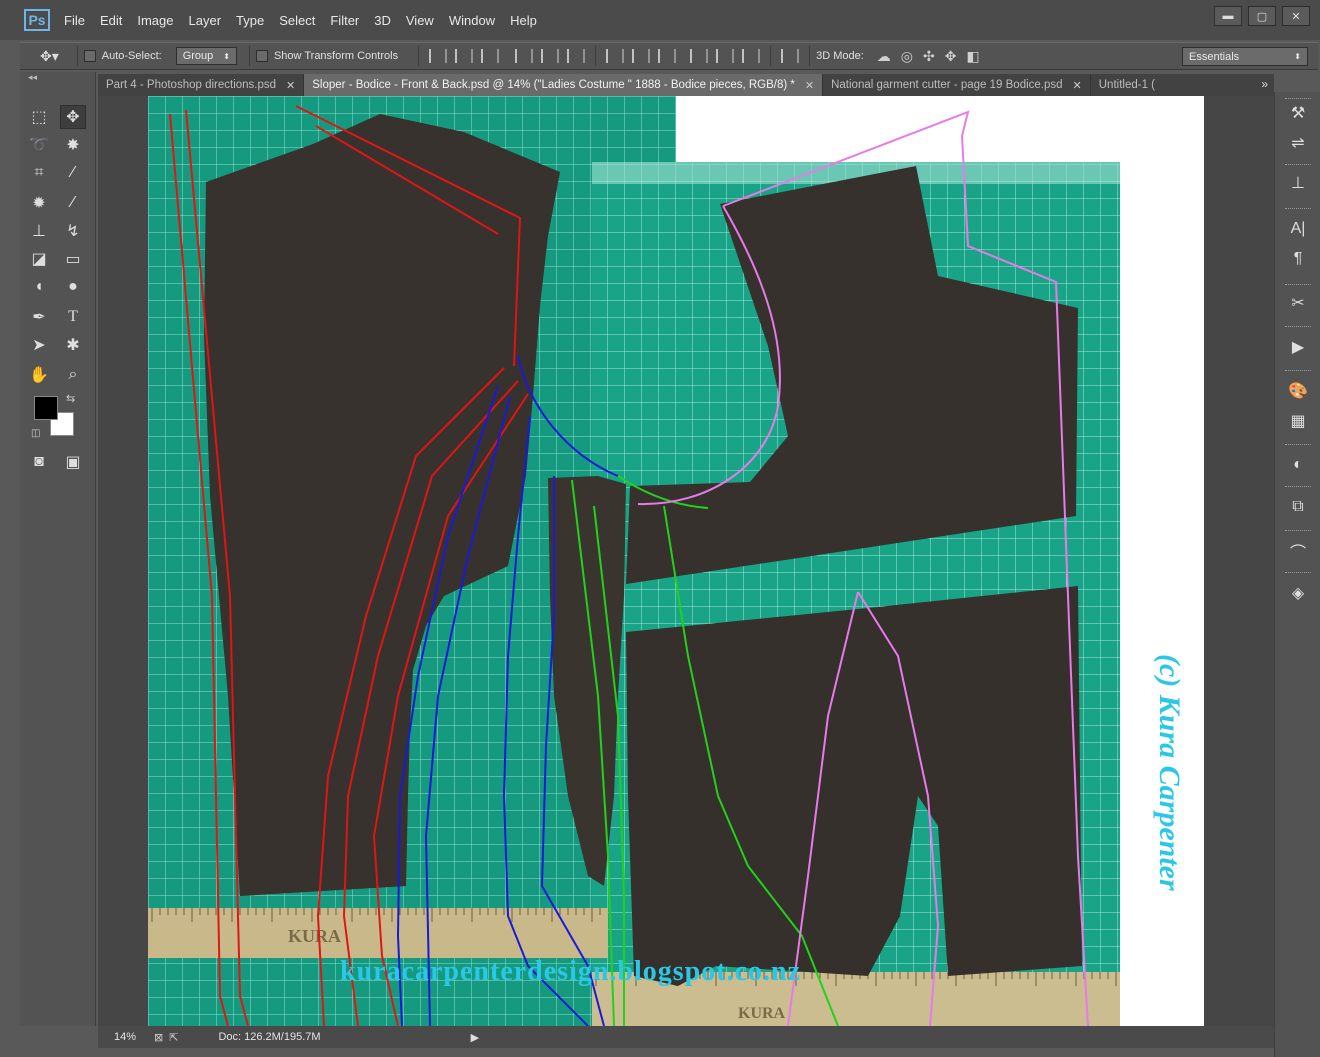  Describe the element at coordinates (73, 203) in the screenshot. I see `brush-tool-icon: ∕` at that location.